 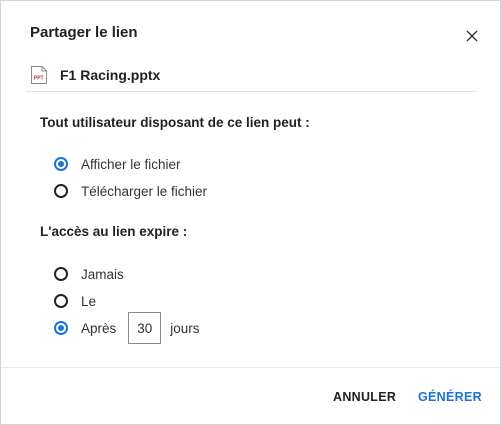 I want to click on radio-expire-on-date: Le, so click(x=75, y=301).